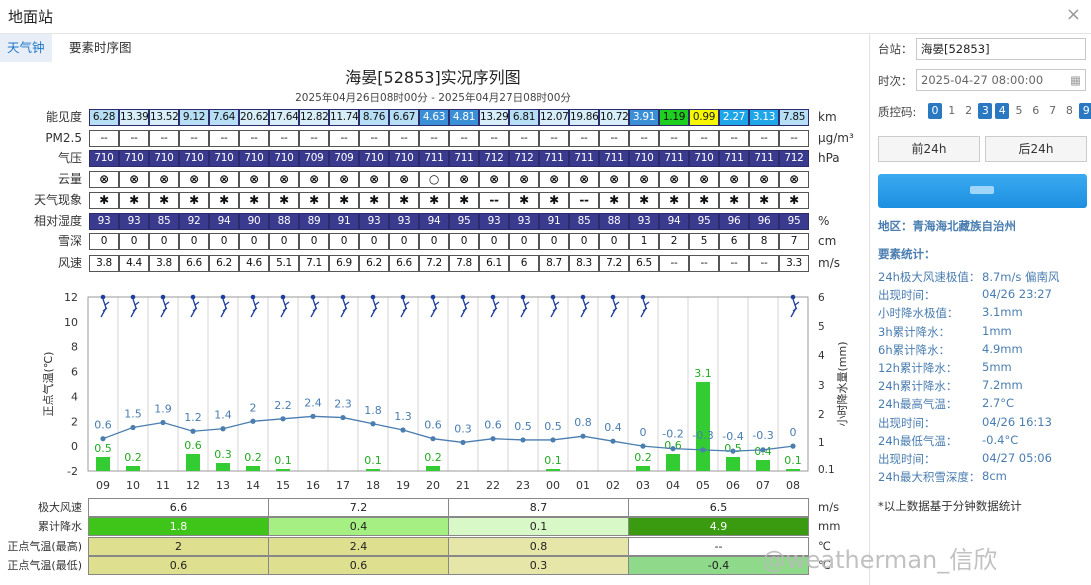  Describe the element at coordinates (918, 386) in the screenshot. I see `stat-key: 24h累计降水：` at that location.